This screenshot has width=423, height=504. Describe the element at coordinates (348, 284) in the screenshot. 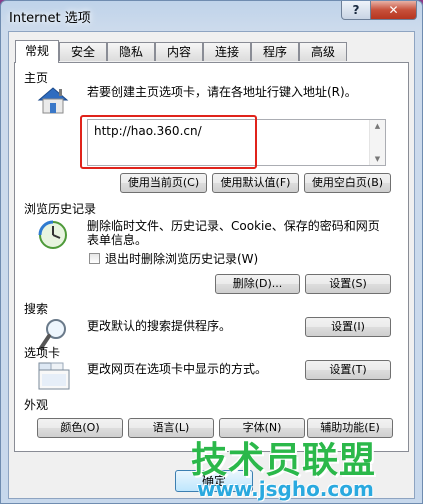

I see `history-settings-button: 设置(S)` at that location.